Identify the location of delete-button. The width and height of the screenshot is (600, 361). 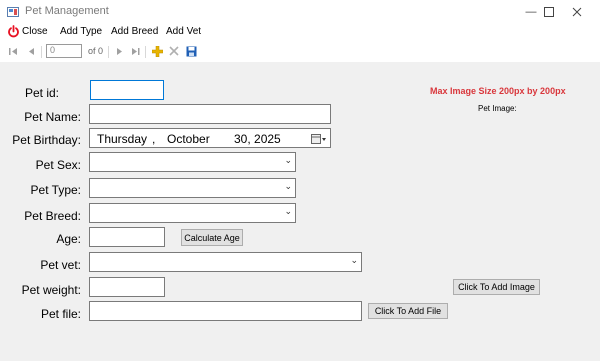
(174, 51).